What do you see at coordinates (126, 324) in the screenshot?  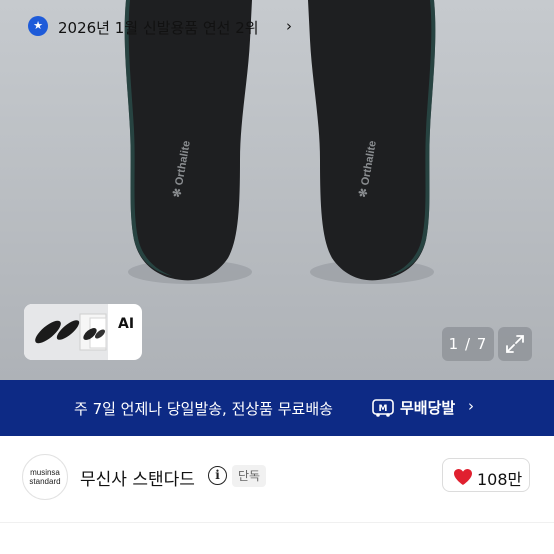 I see `ai-label: AI` at bounding box center [126, 324].